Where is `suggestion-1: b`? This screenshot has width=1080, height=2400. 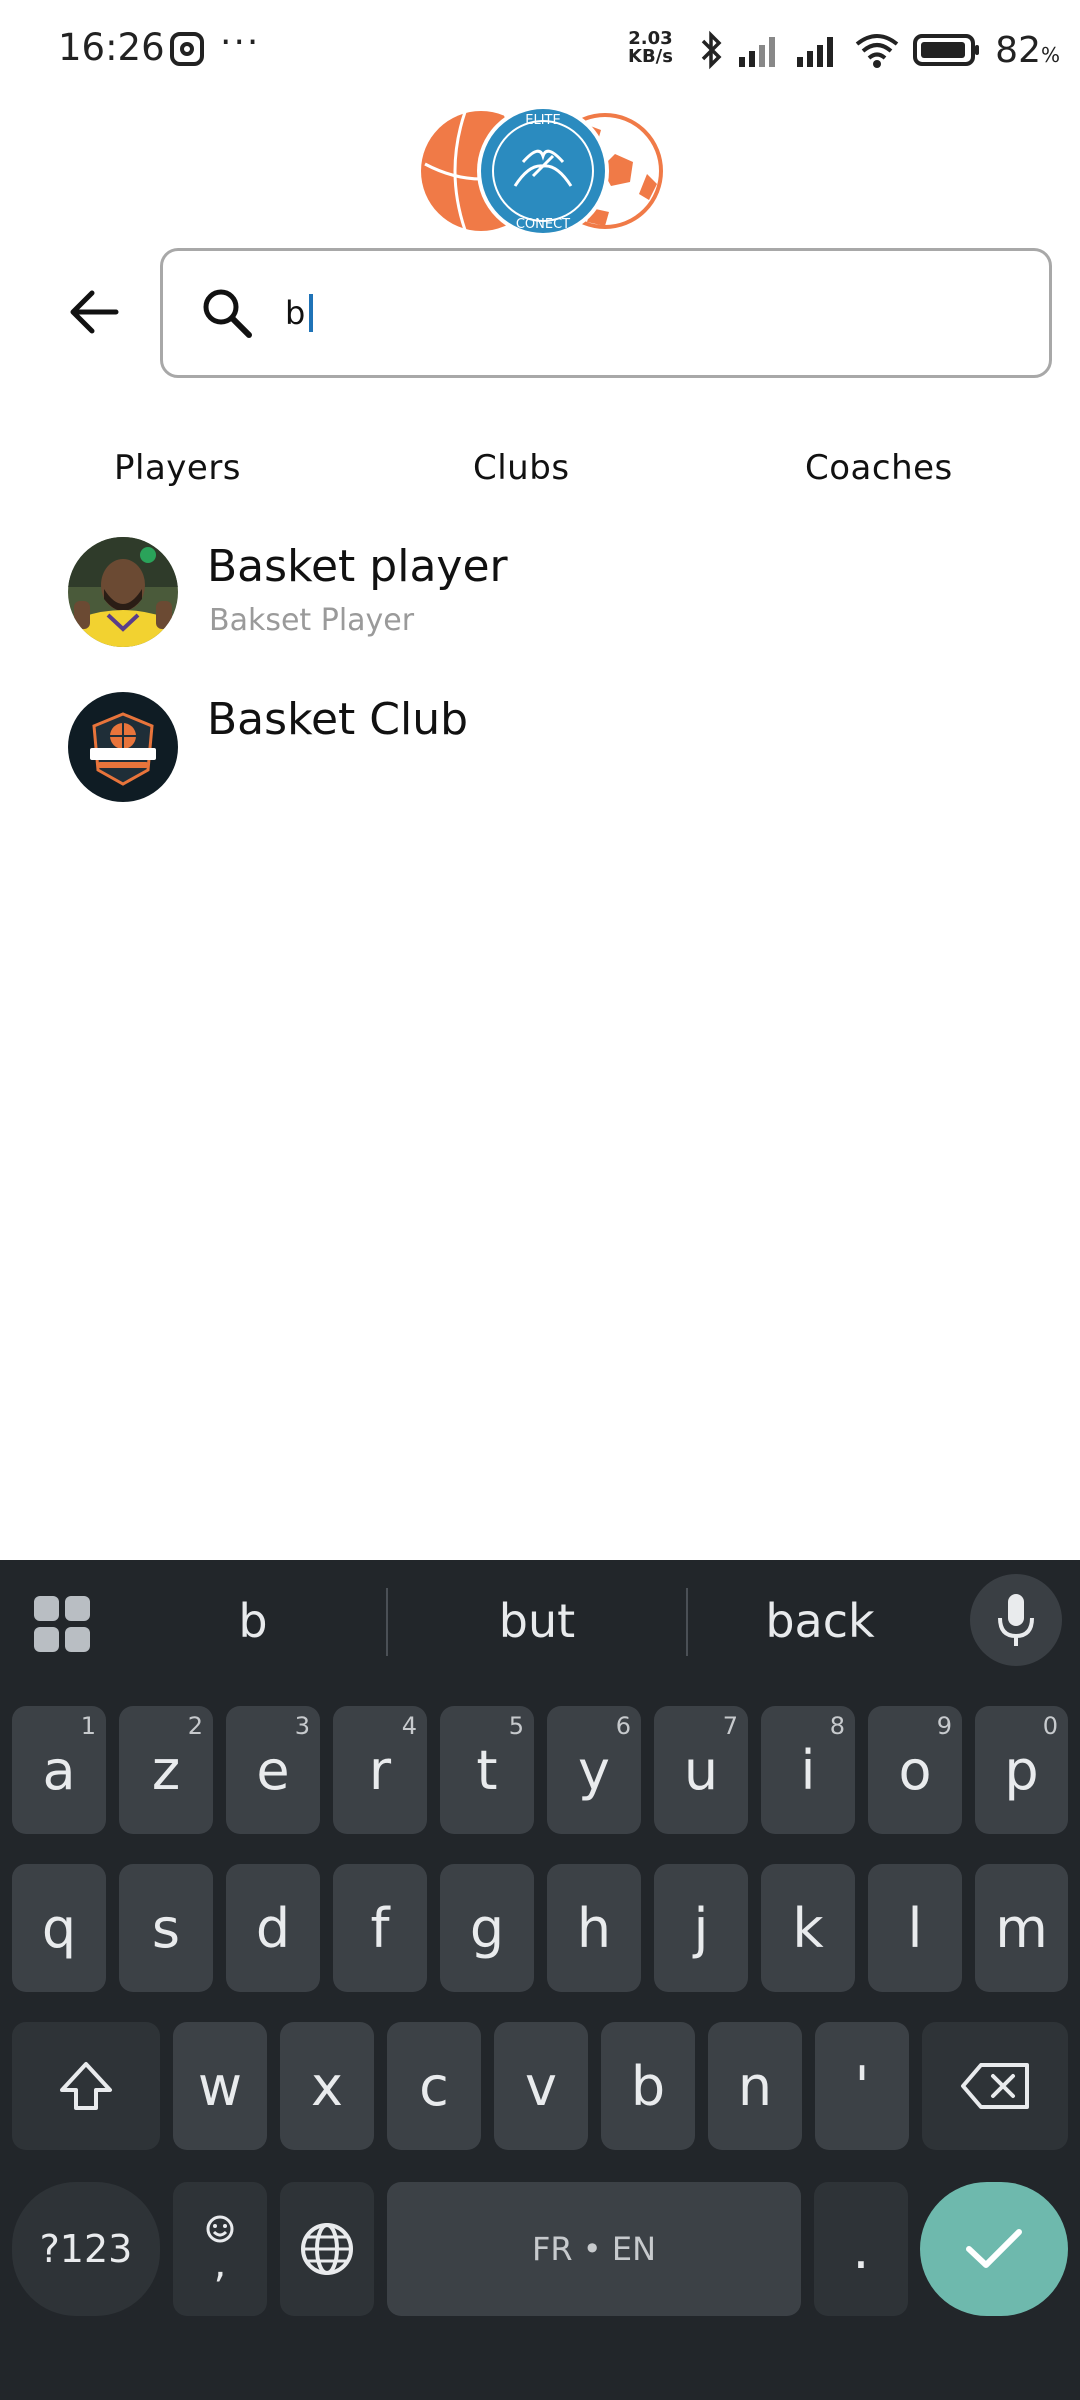
suggestion-1: b is located at coordinates (253, 1621).